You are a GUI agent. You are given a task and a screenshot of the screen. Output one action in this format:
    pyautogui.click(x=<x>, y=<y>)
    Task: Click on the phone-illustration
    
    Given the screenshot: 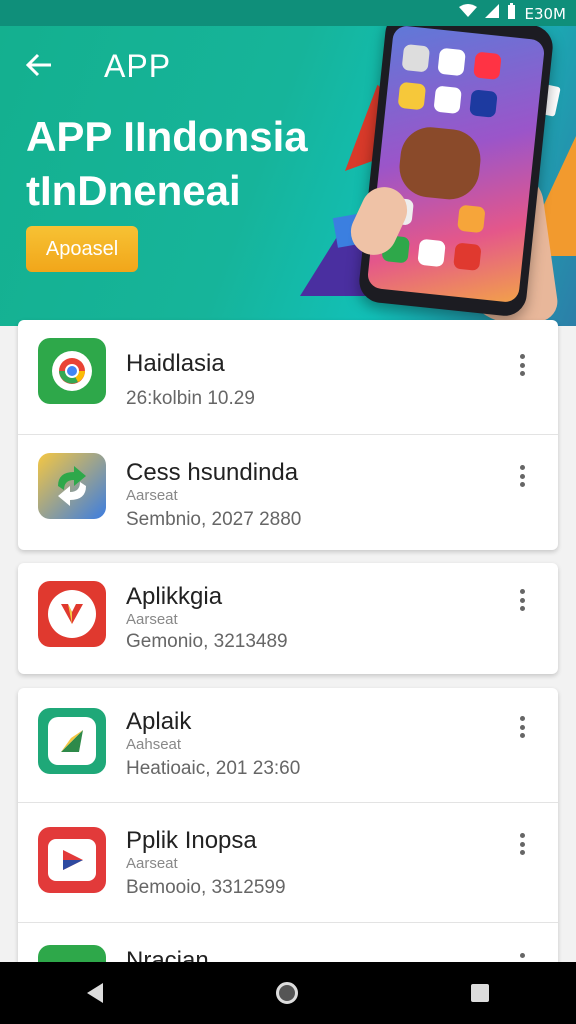 What is the action you would take?
    pyautogui.click(x=456, y=172)
    